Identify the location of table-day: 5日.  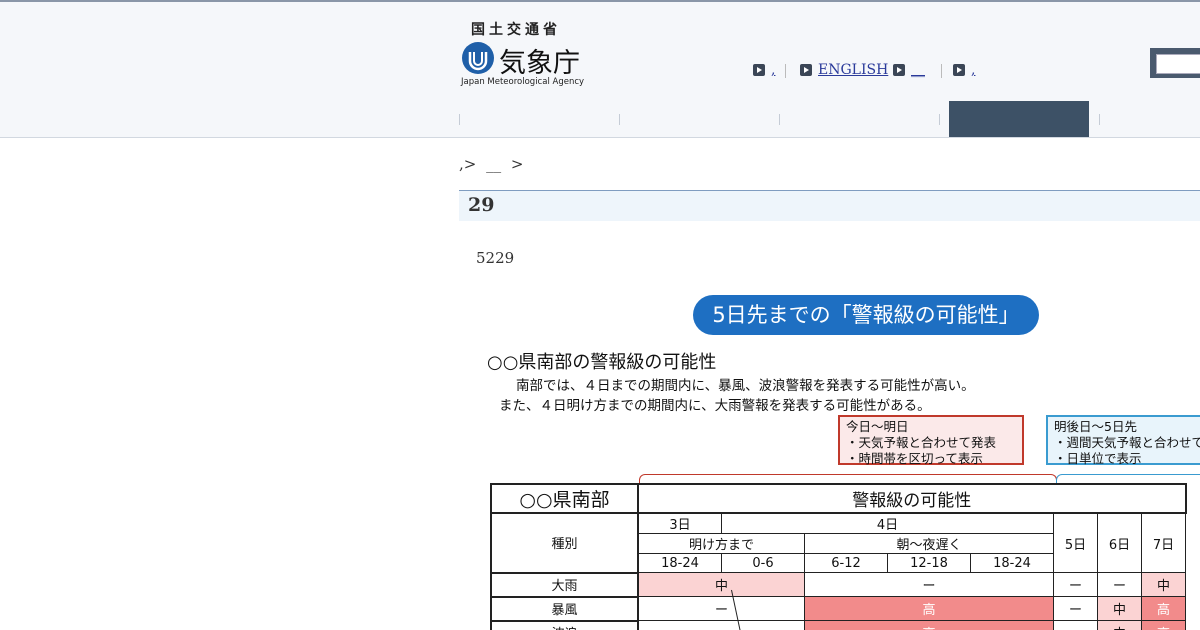
(1075, 542).